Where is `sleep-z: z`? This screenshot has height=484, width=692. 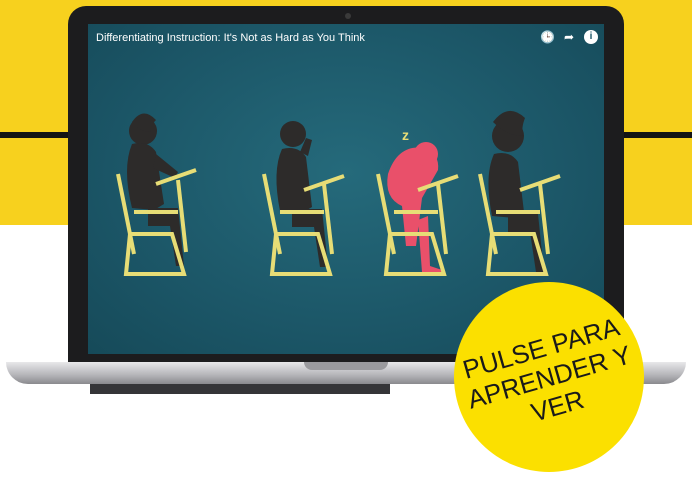
sleep-z: z is located at coordinates (405, 135).